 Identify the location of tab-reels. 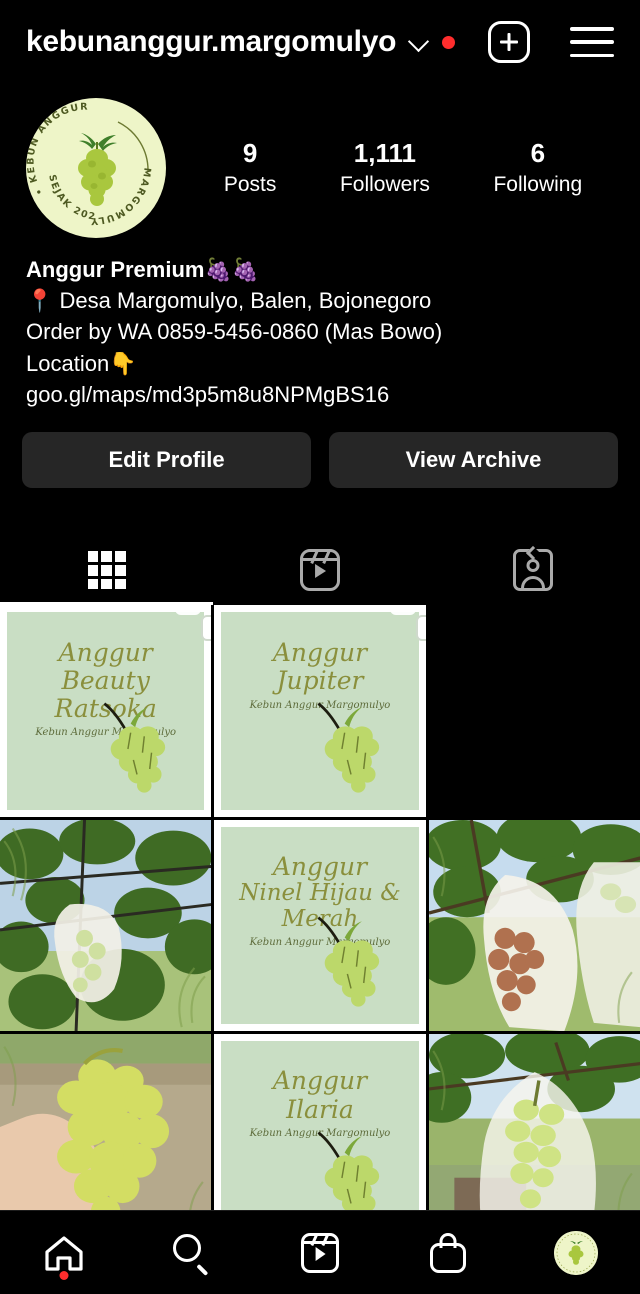
(319, 570).